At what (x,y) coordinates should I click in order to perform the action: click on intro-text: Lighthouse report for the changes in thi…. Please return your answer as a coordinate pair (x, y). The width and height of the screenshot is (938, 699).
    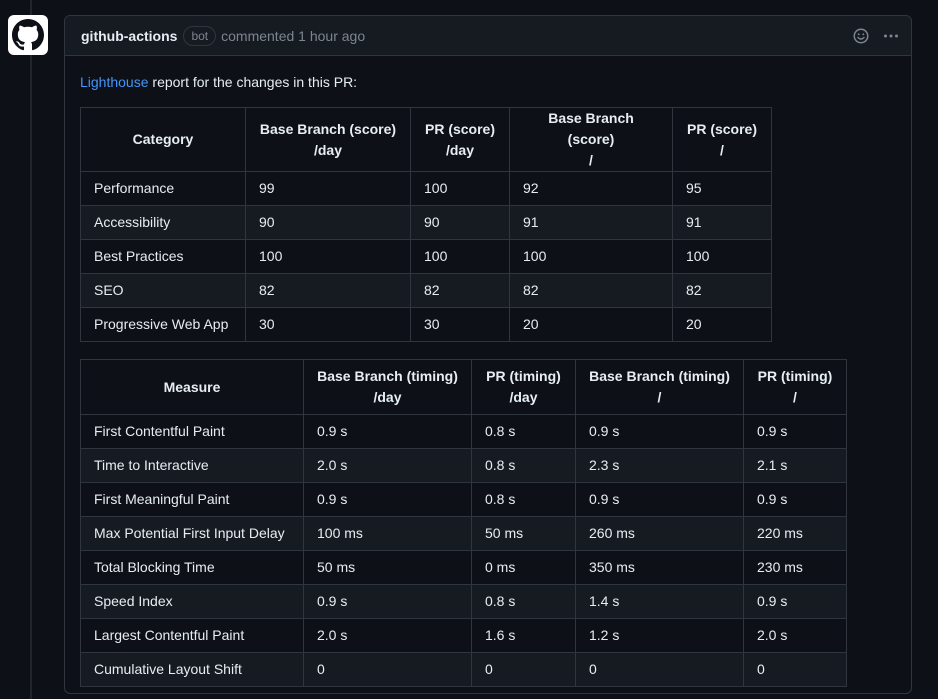
    Looking at the image, I should click on (488, 82).